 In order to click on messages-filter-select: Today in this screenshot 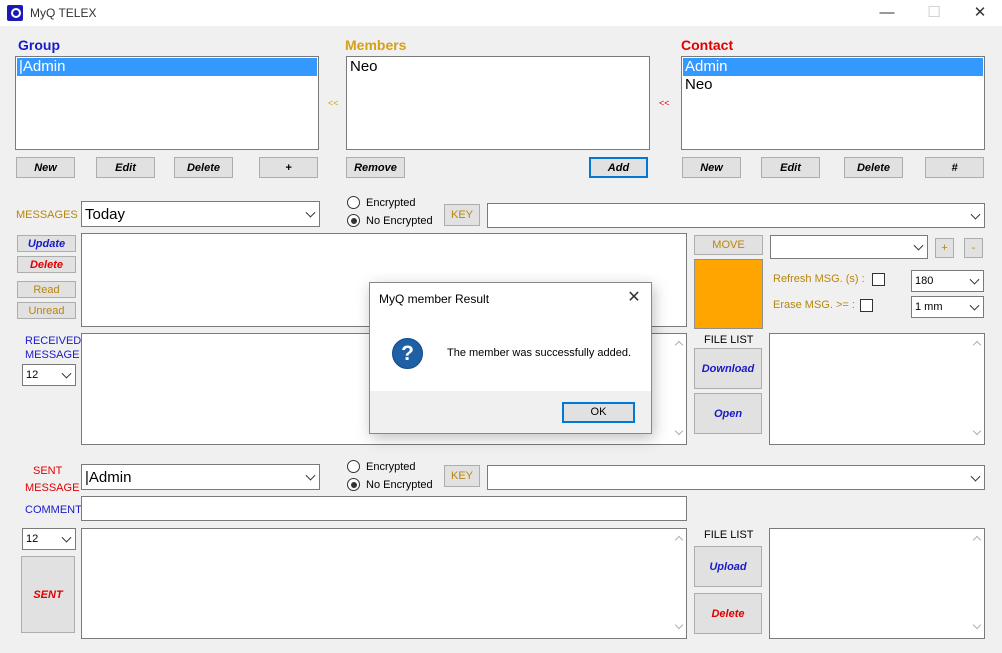, I will do `click(200, 214)`.